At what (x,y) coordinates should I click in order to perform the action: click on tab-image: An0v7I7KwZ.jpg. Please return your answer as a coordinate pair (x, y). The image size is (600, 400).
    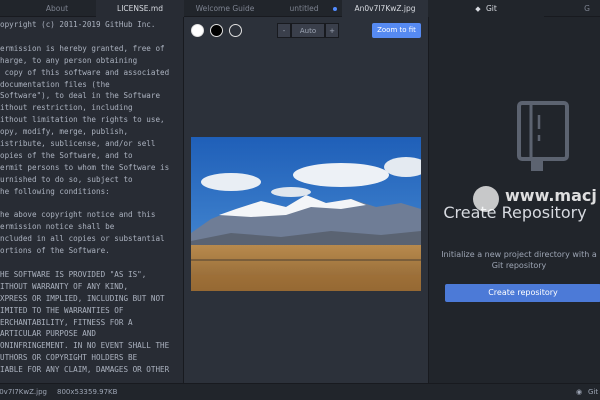
    Looking at the image, I should click on (385, 8).